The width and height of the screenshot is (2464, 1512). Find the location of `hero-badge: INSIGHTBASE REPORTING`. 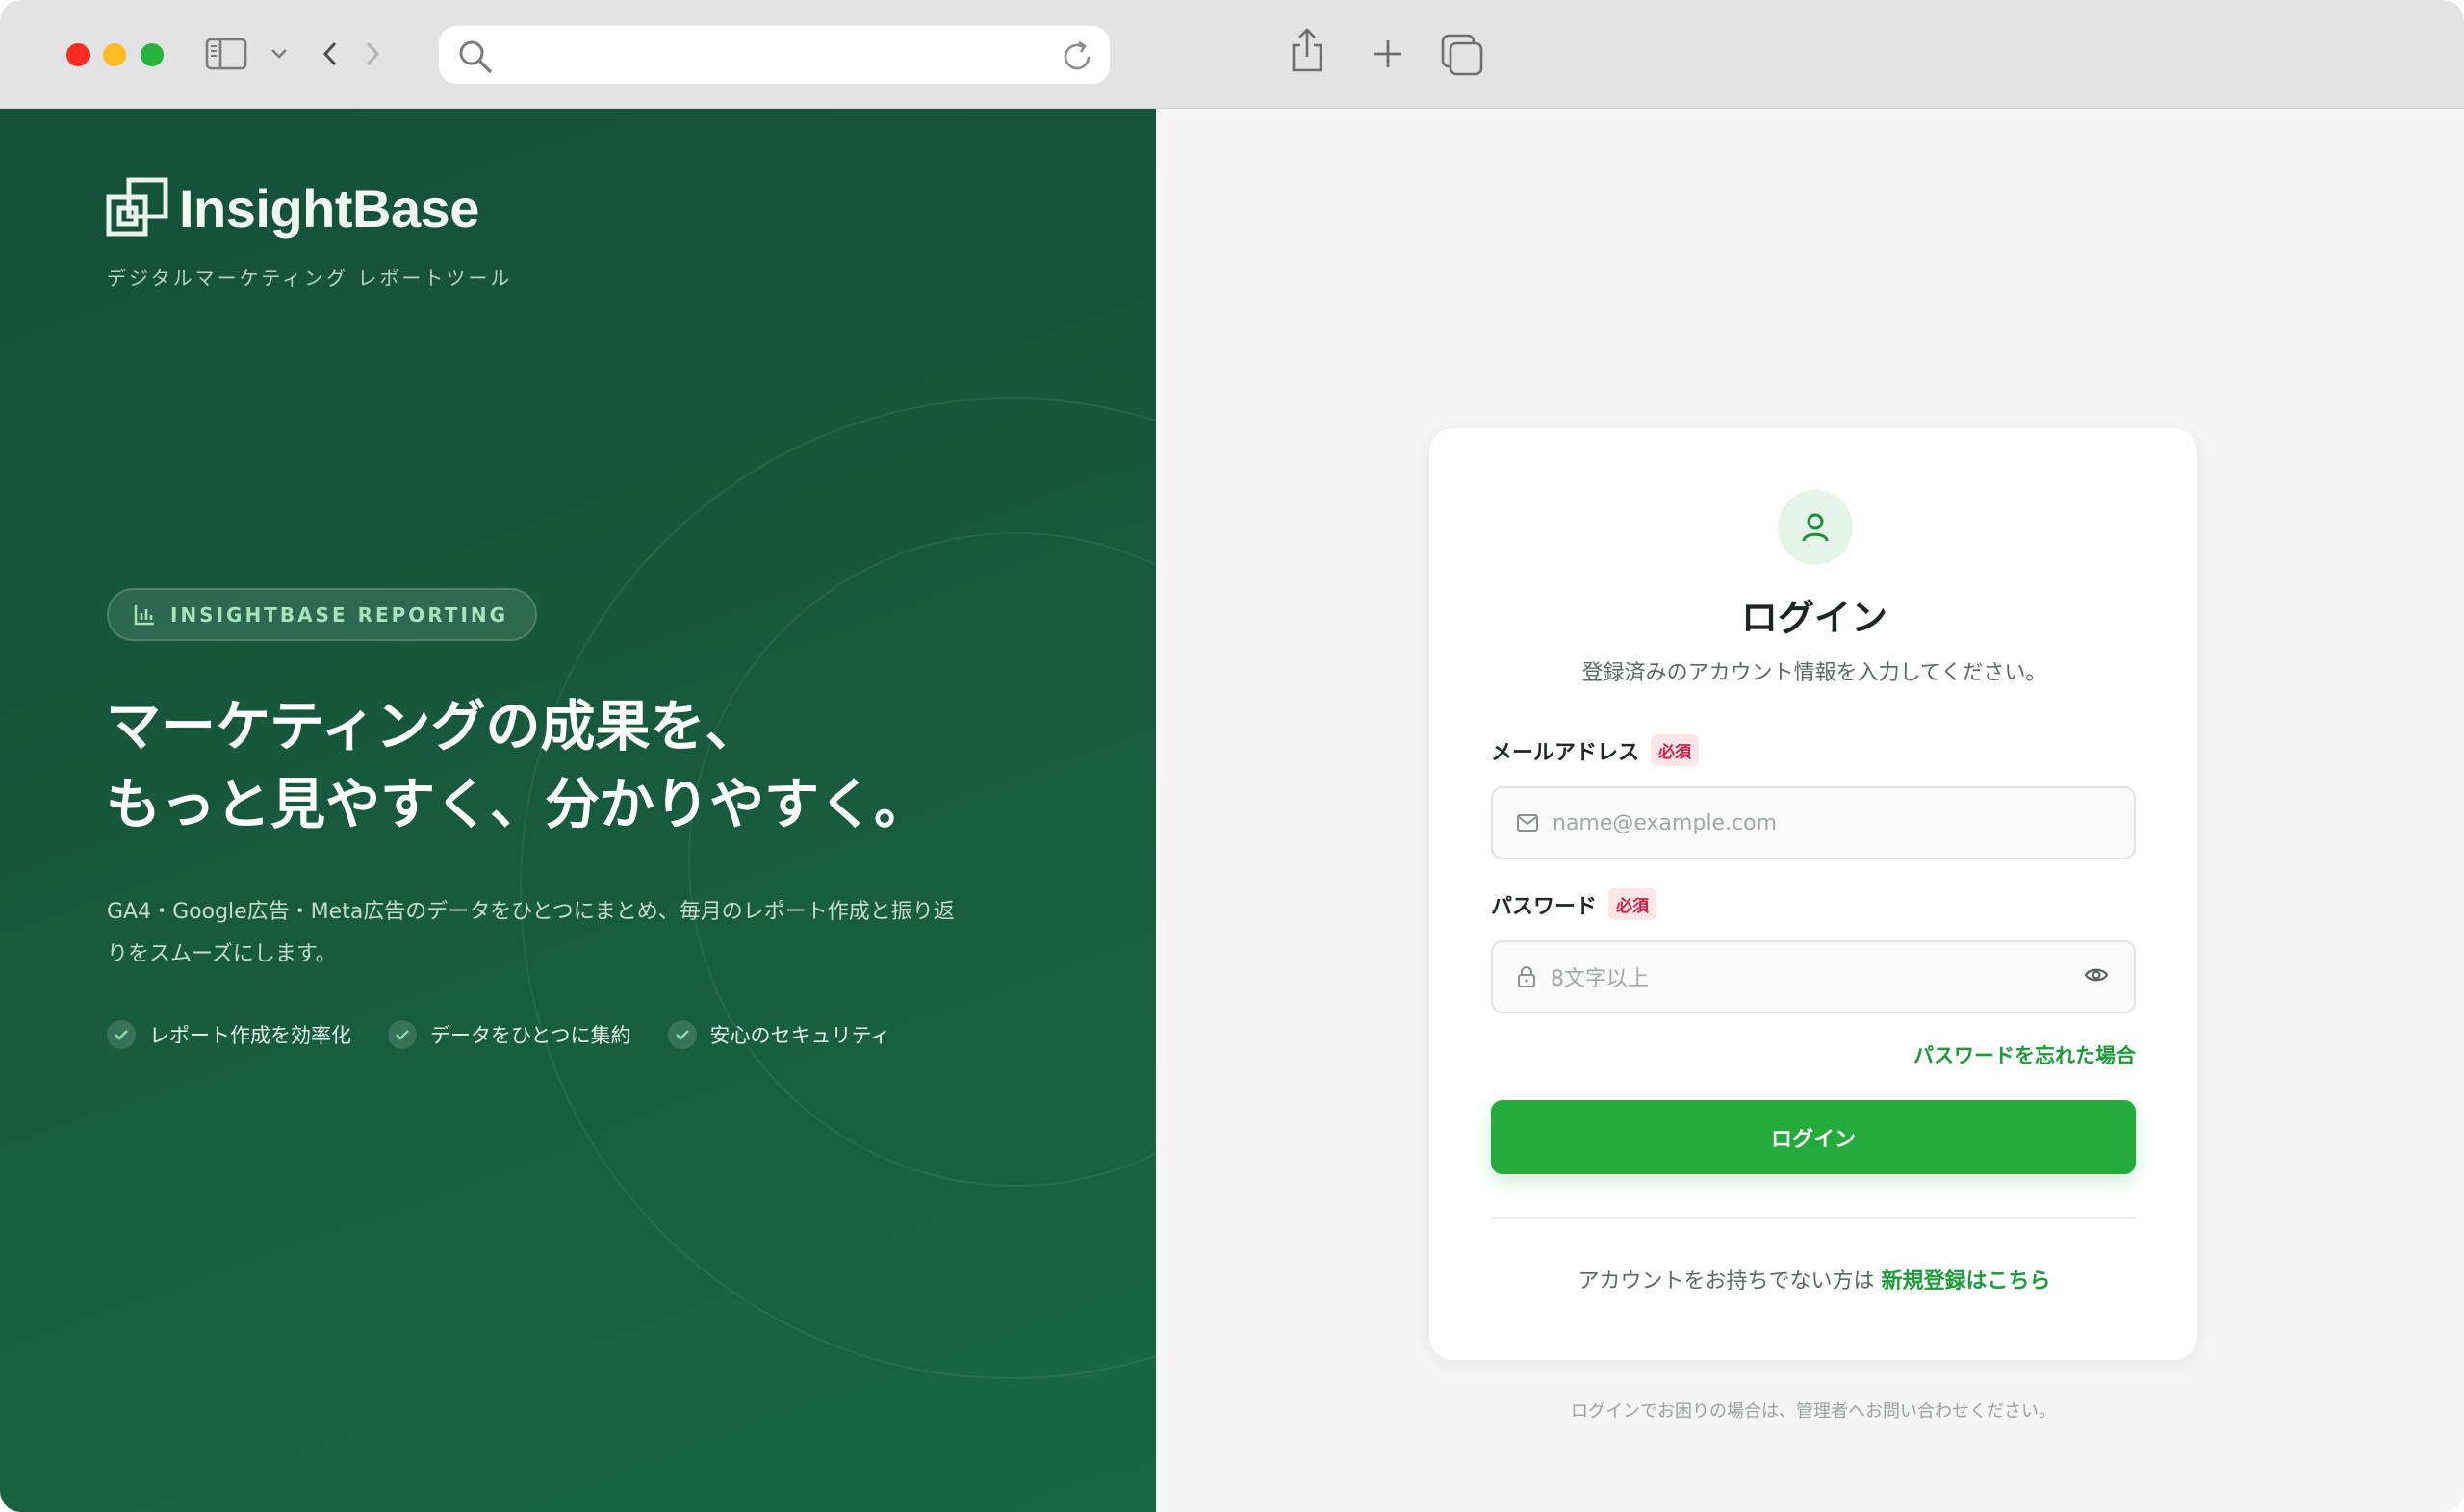

hero-badge: INSIGHTBASE REPORTING is located at coordinates (322, 614).